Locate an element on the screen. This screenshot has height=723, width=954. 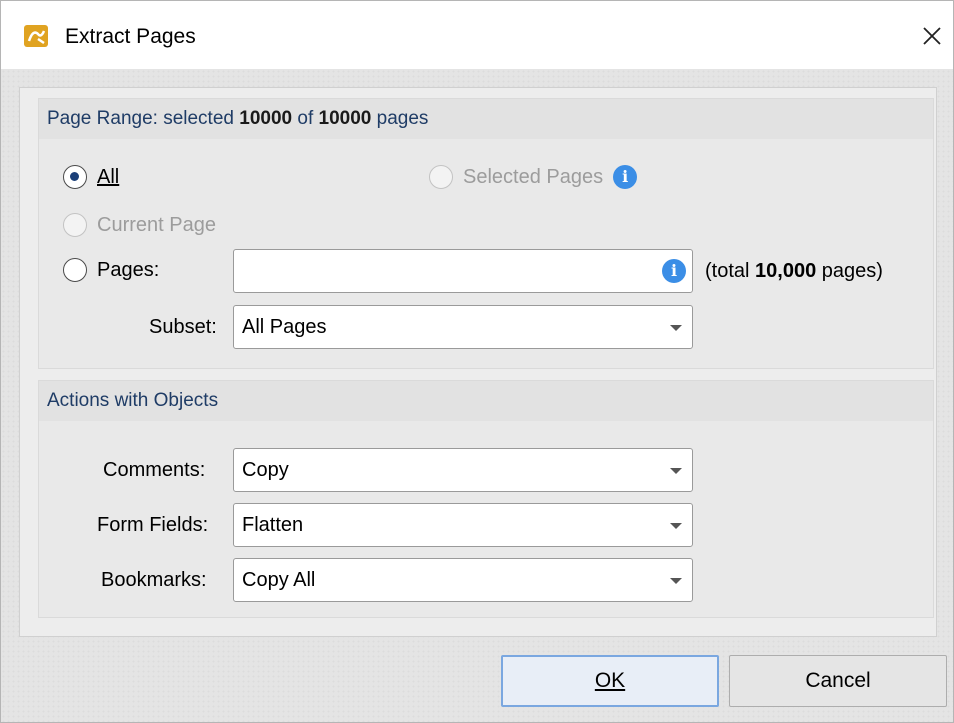
window-title: Extract Pages is located at coordinates (130, 36).